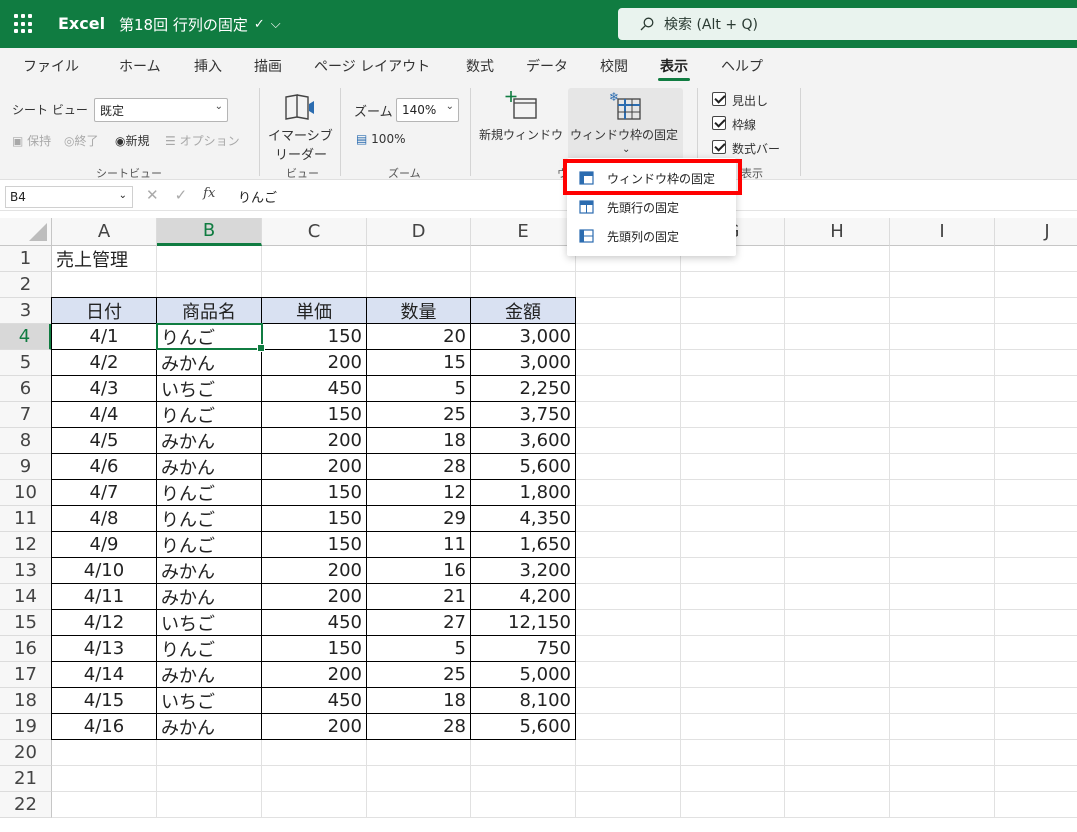 The image size is (1077, 832). Describe the element at coordinates (26, 545) in the screenshot. I see `row-header-12: 12` at that location.